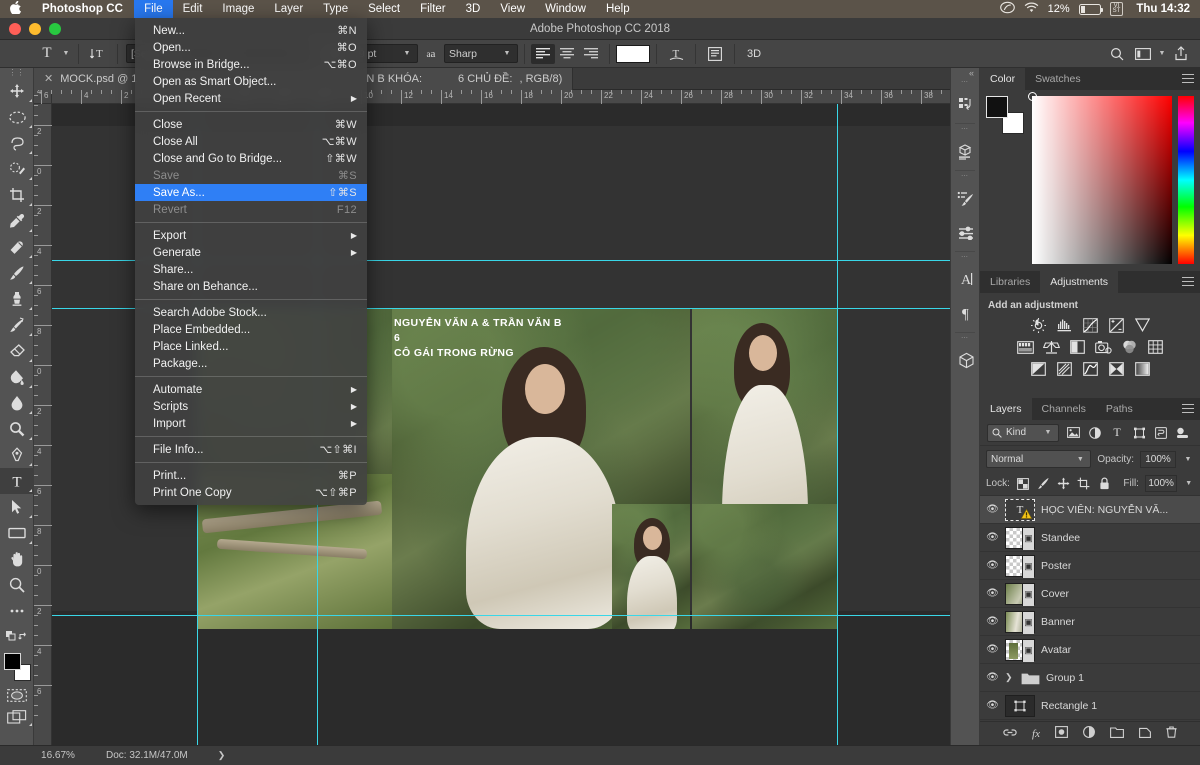 The image size is (1200, 765). I want to click on menu-item-open-recent: Open Recent ▶, so click(251, 98).